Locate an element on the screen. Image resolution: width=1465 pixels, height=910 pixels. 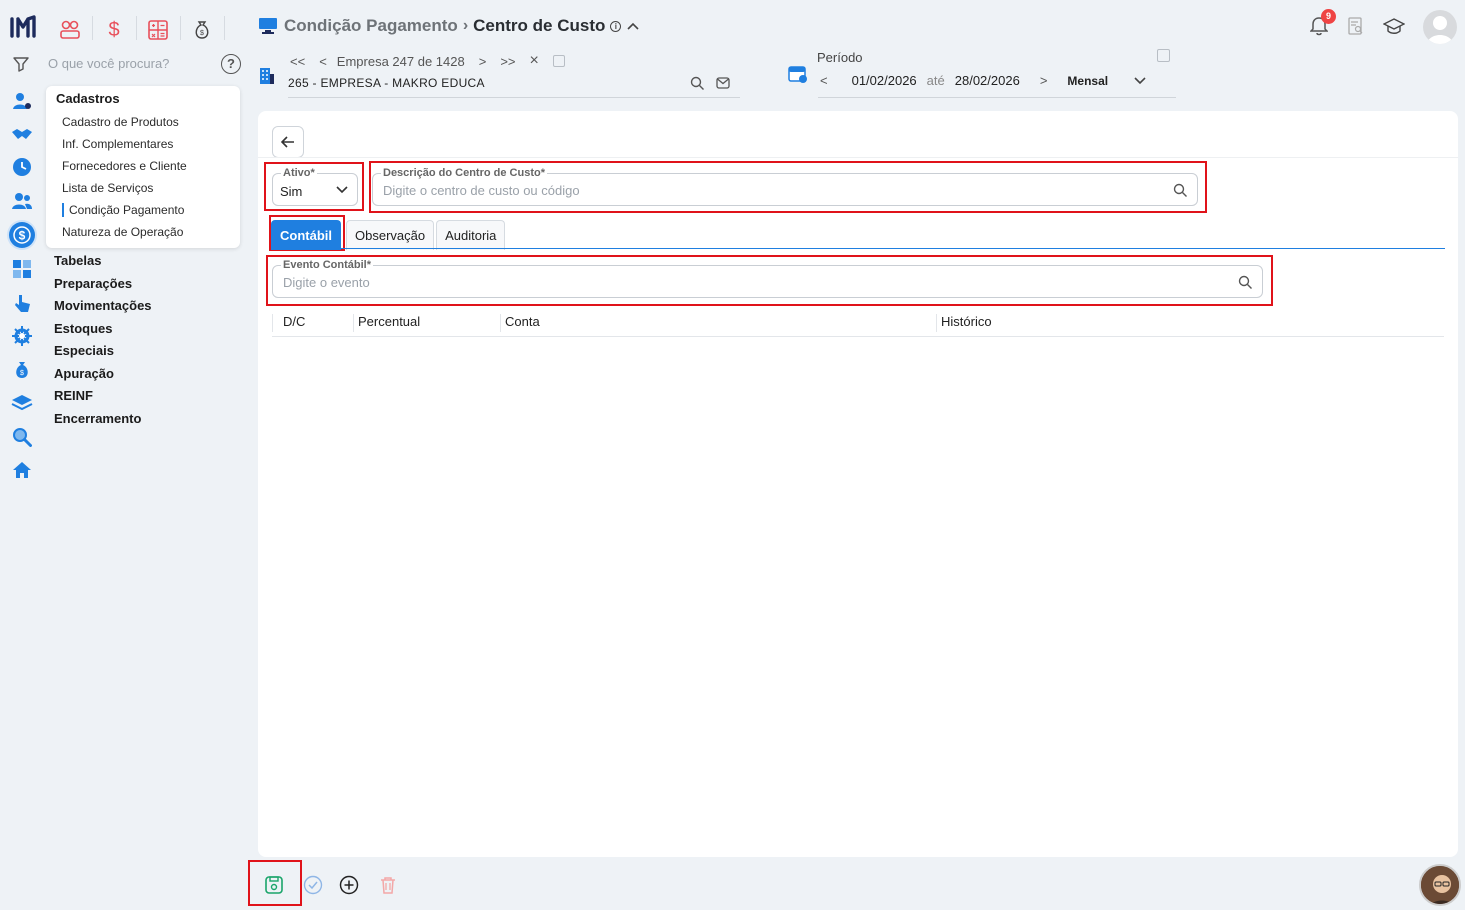
column-historico: Histórico is located at coordinates (964, 323).